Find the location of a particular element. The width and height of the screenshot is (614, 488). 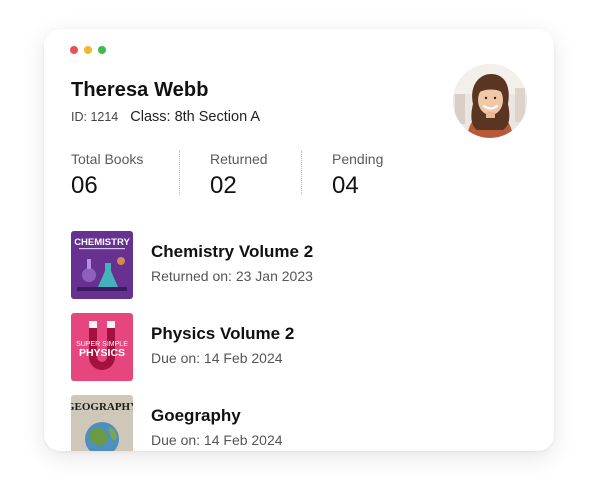

stat-returned: Returned 02 is located at coordinates (239, 175).